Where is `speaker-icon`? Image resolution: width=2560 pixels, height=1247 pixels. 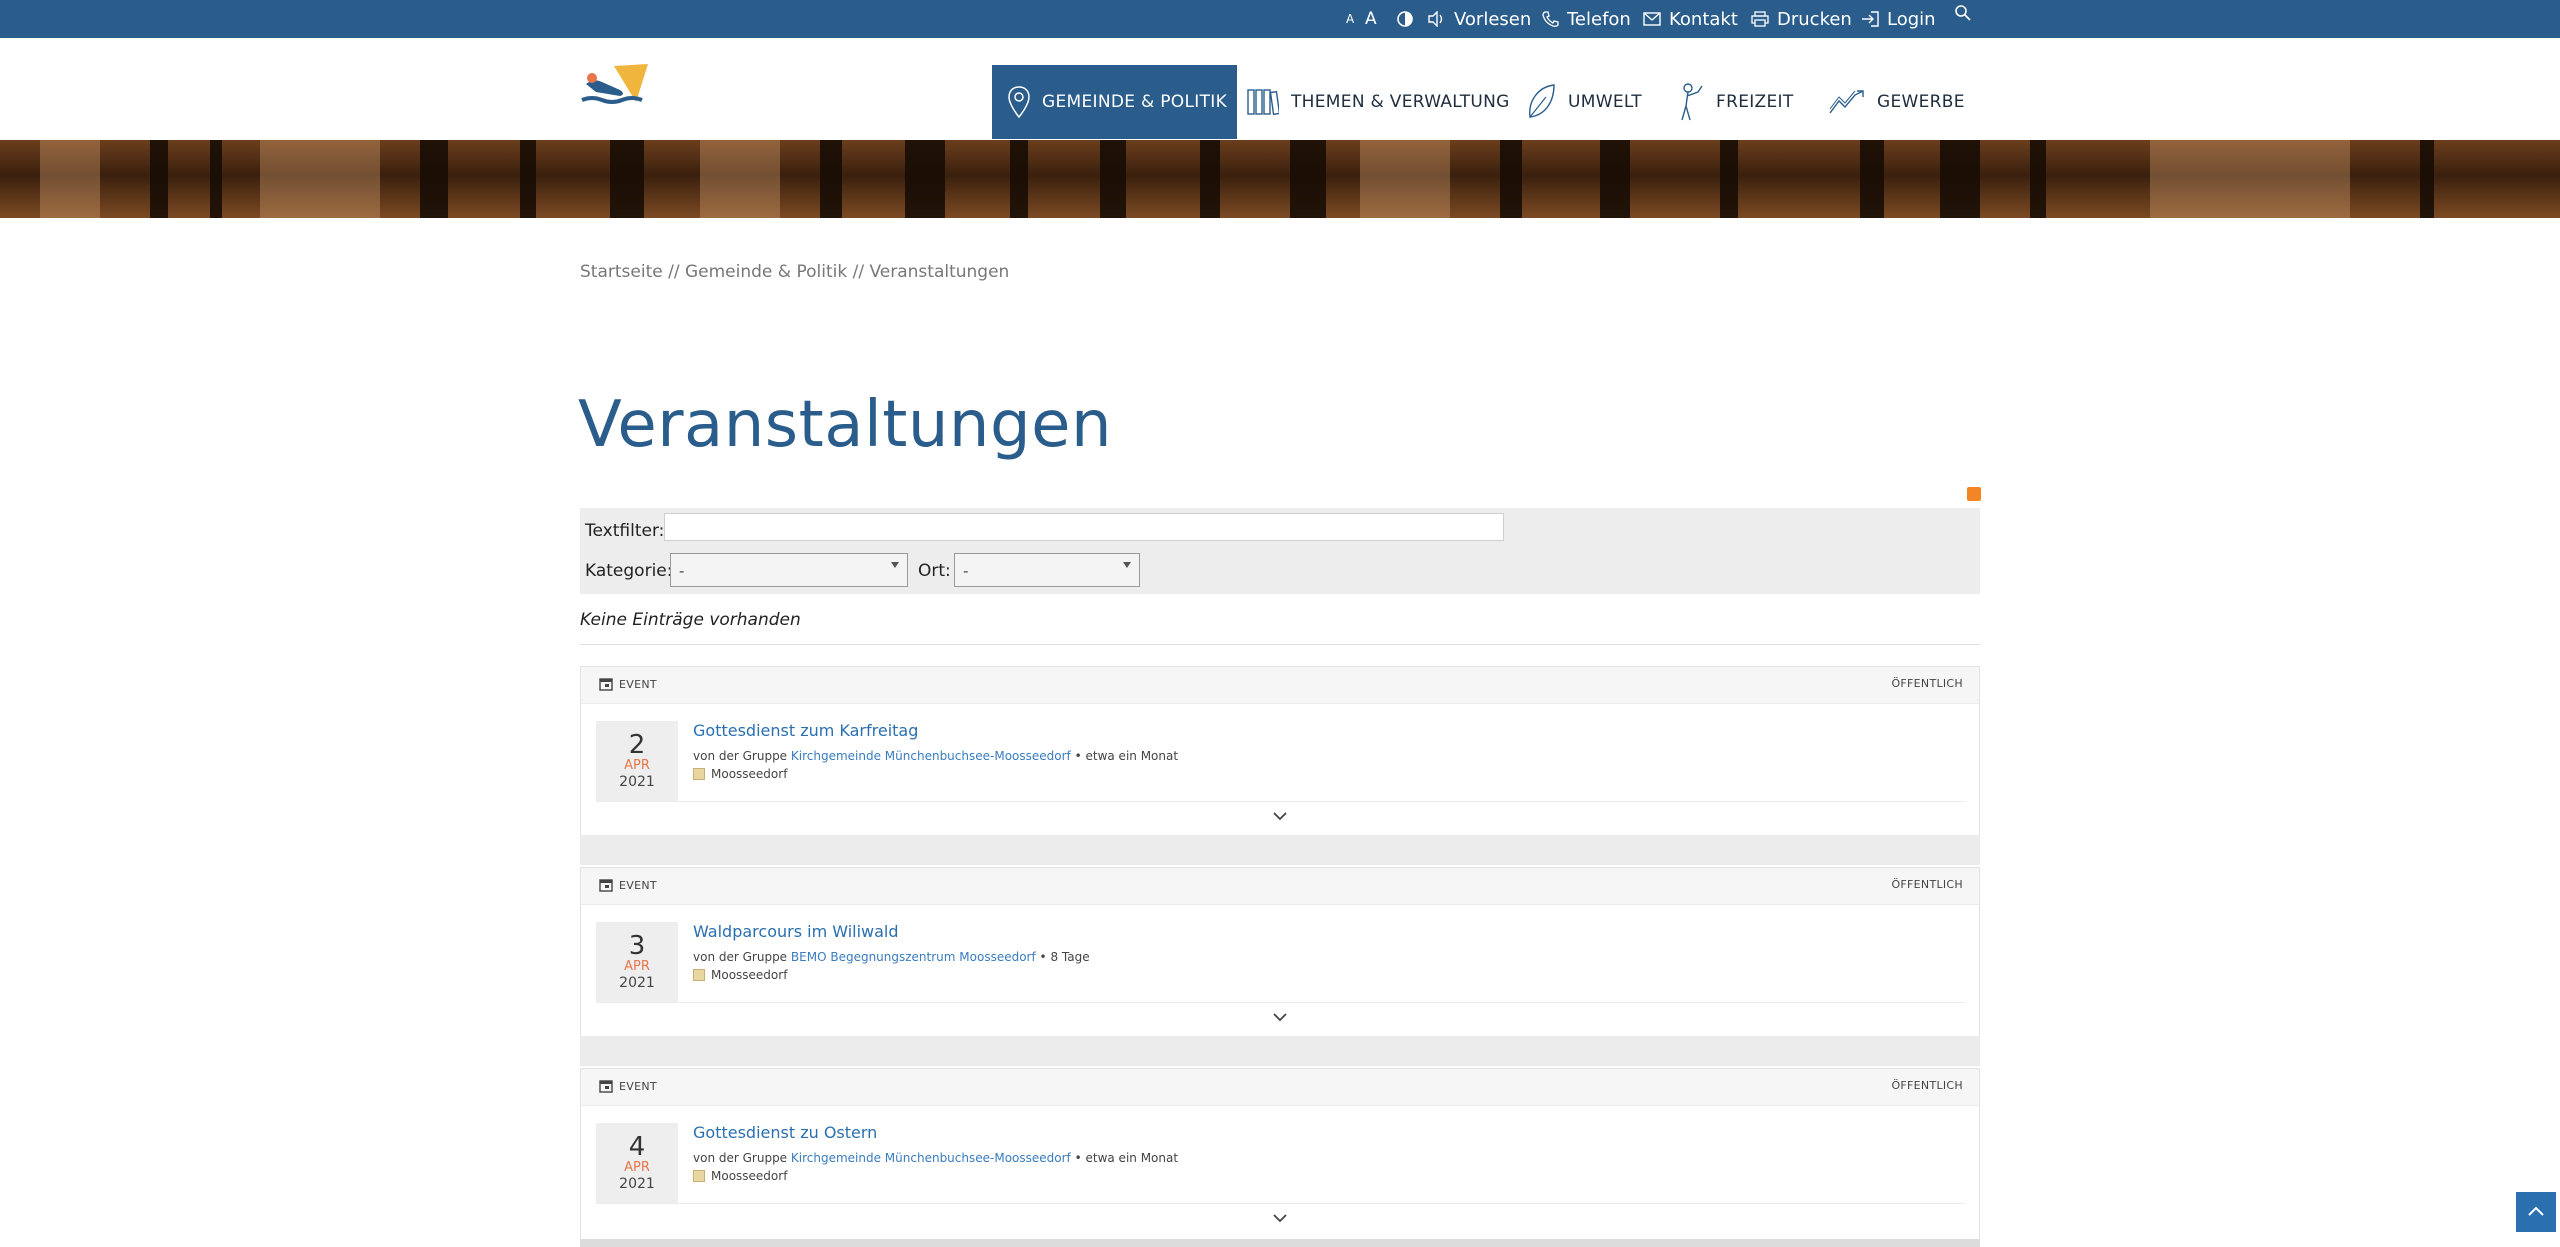
speaker-icon is located at coordinates (1435, 19).